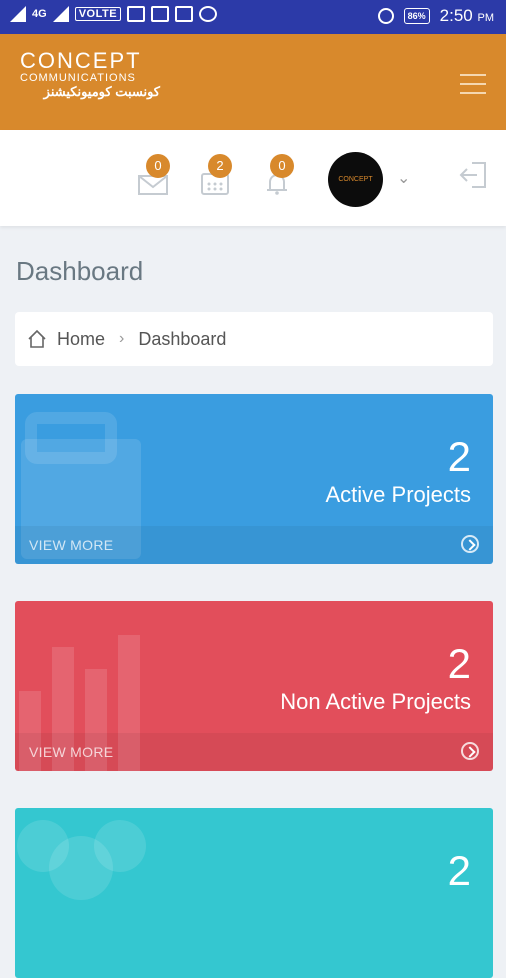 The height and width of the screenshot is (978, 506). What do you see at coordinates (158, 166) in the screenshot?
I see `mail-badge: 0` at bounding box center [158, 166].